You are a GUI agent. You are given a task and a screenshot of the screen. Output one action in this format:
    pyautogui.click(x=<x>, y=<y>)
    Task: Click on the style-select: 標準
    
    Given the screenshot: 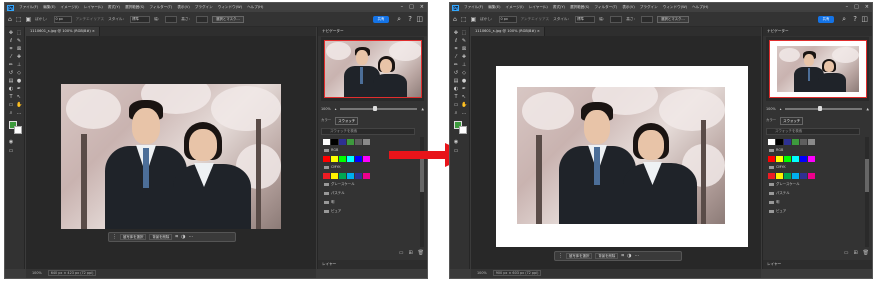 What is the action you would take?
    pyautogui.click(x=140, y=19)
    